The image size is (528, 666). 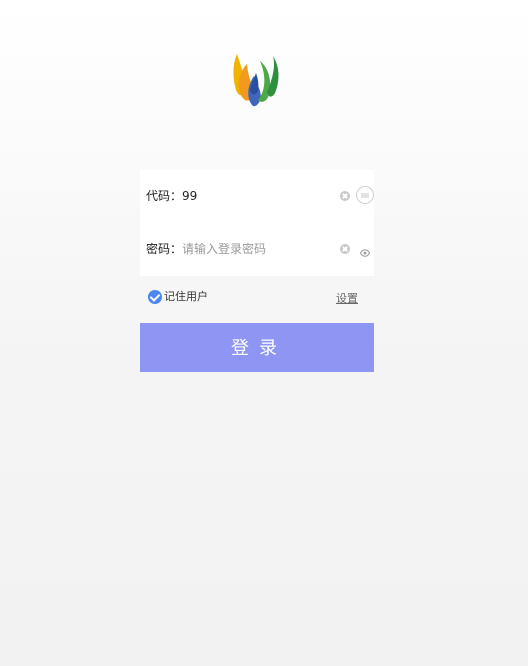 I want to click on keyboard-icon, so click(x=365, y=195).